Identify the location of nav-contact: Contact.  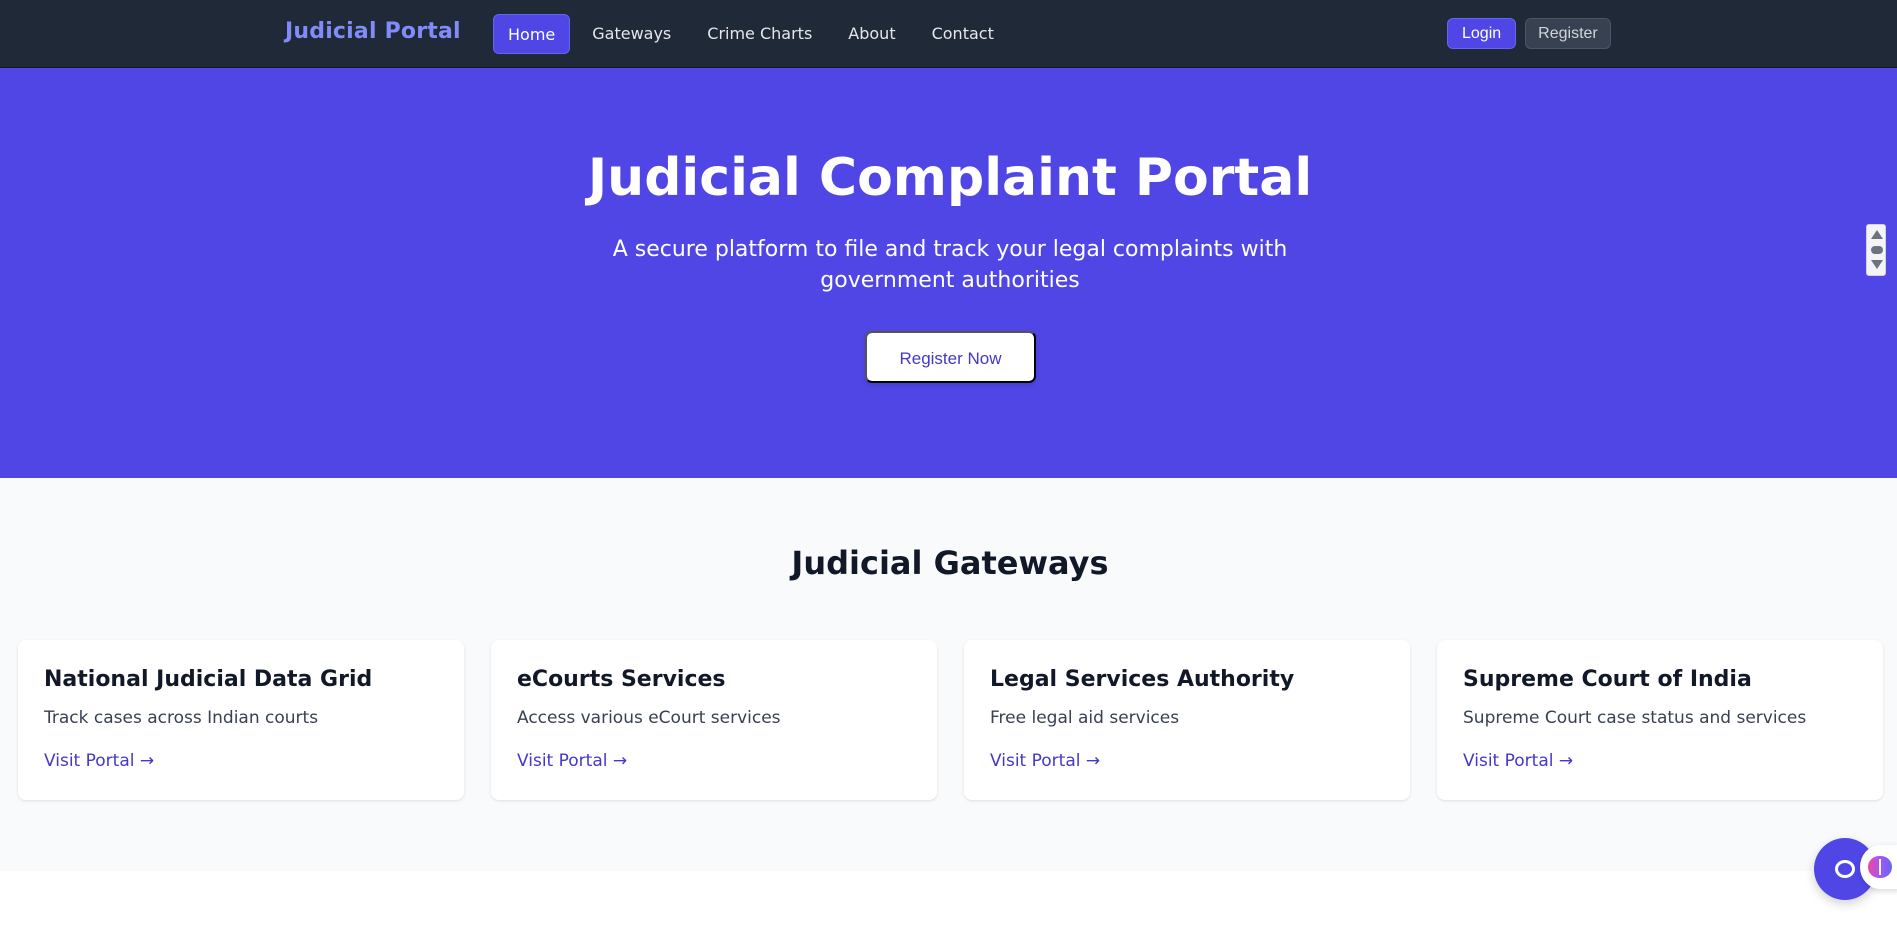
(963, 34).